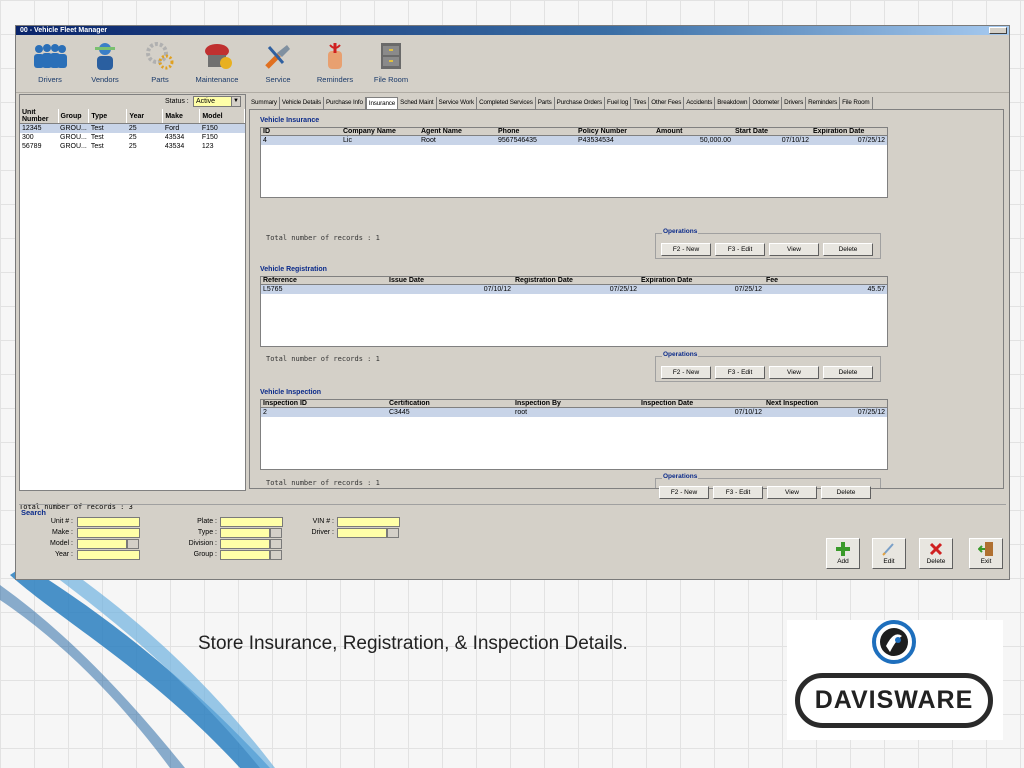 The image size is (1024, 768). Describe the element at coordinates (580, 103) in the screenshot. I see `tab-purchase-orders: Purchase Orders` at that location.